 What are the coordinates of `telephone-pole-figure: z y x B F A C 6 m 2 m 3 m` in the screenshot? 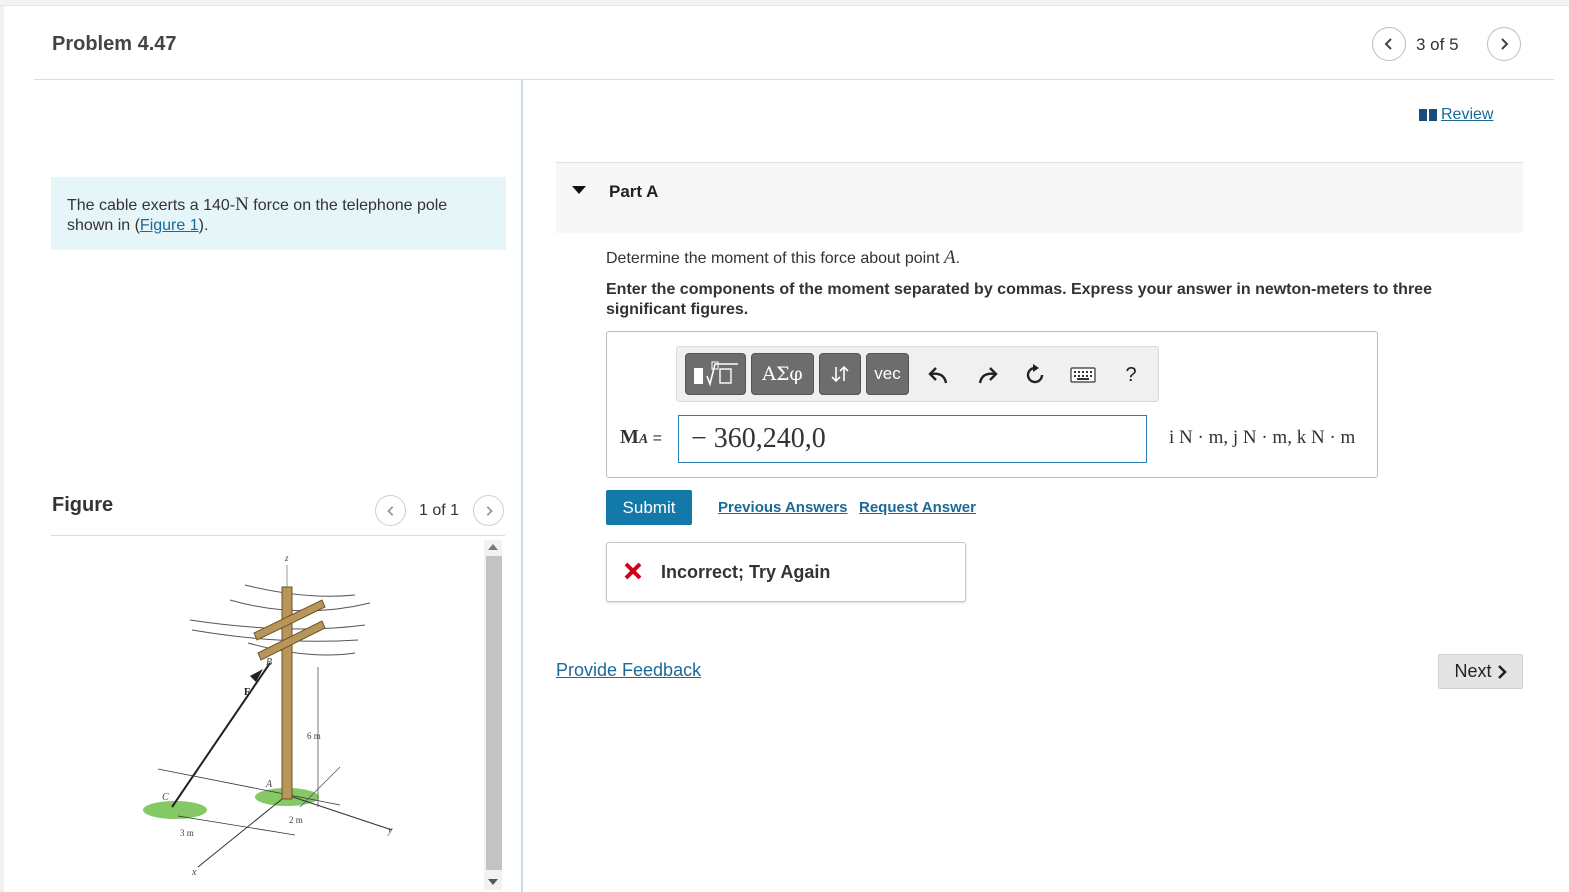 It's located at (268, 715).